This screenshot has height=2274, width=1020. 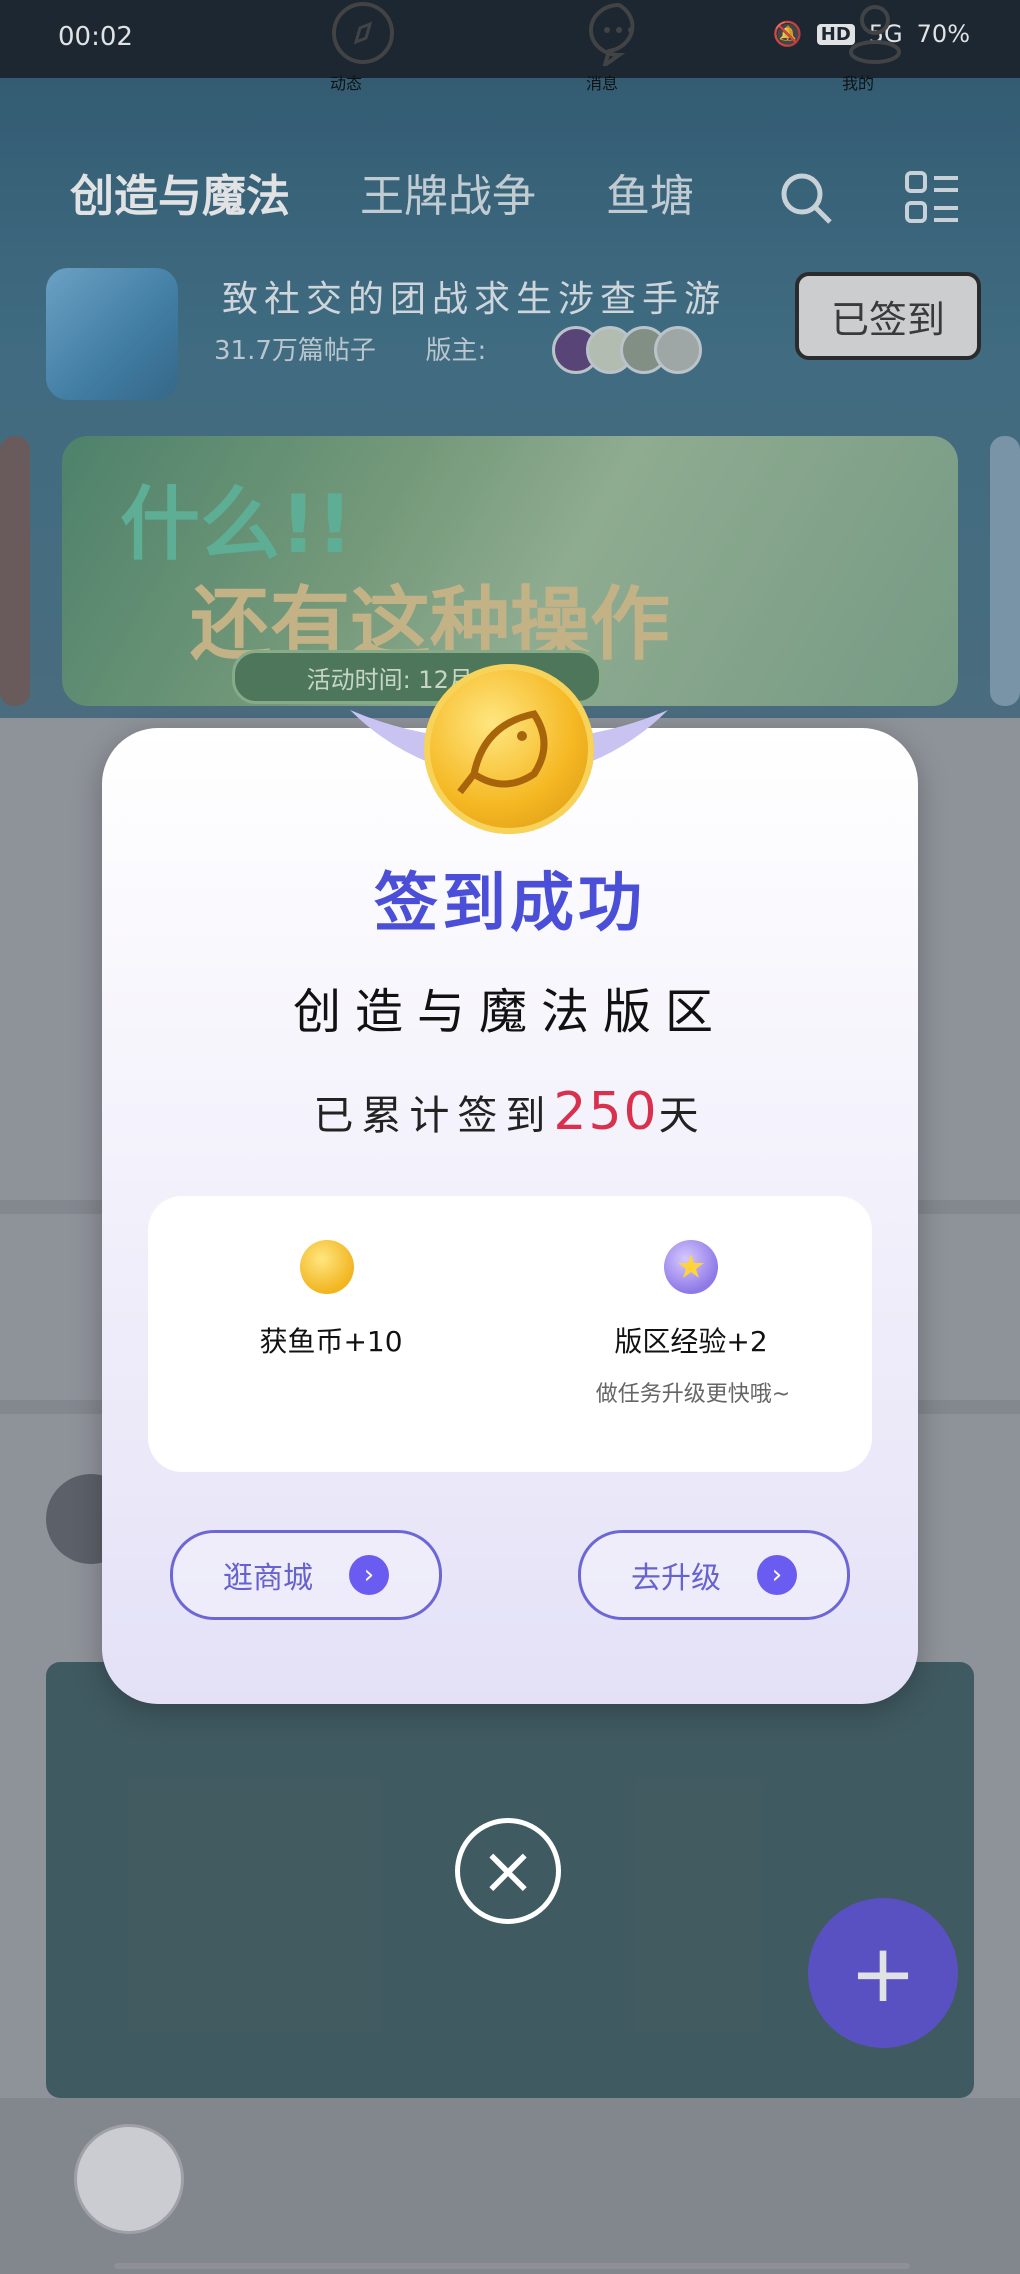 I want to click on streak-text: 已累计签到250天, so click(x=510, y=1112).